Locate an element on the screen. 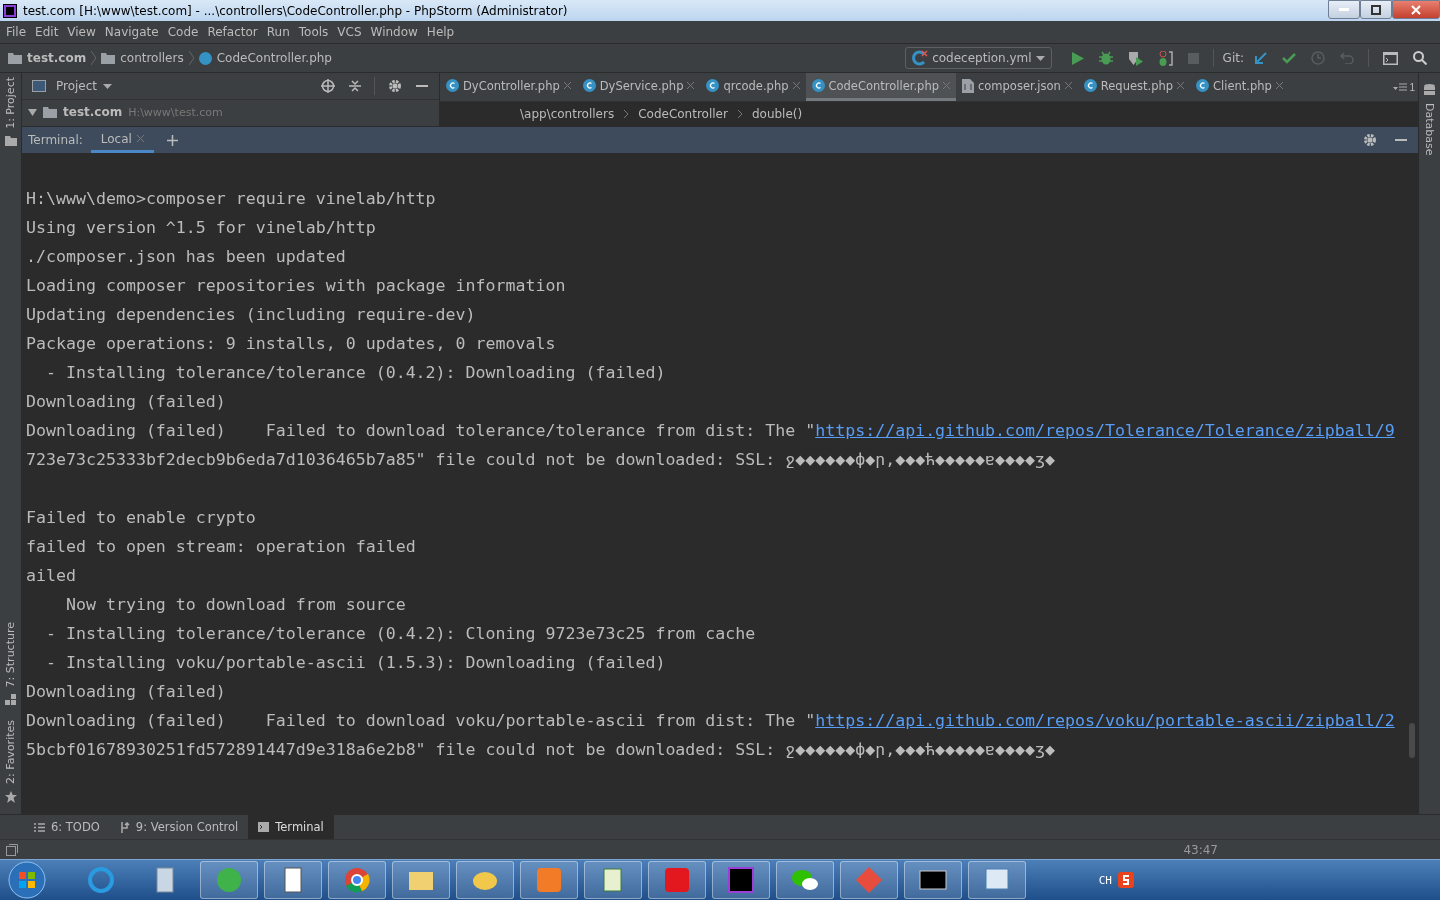 This screenshot has height=900, width=1440. panel-toggle-icon is located at coordinates (12, 849).